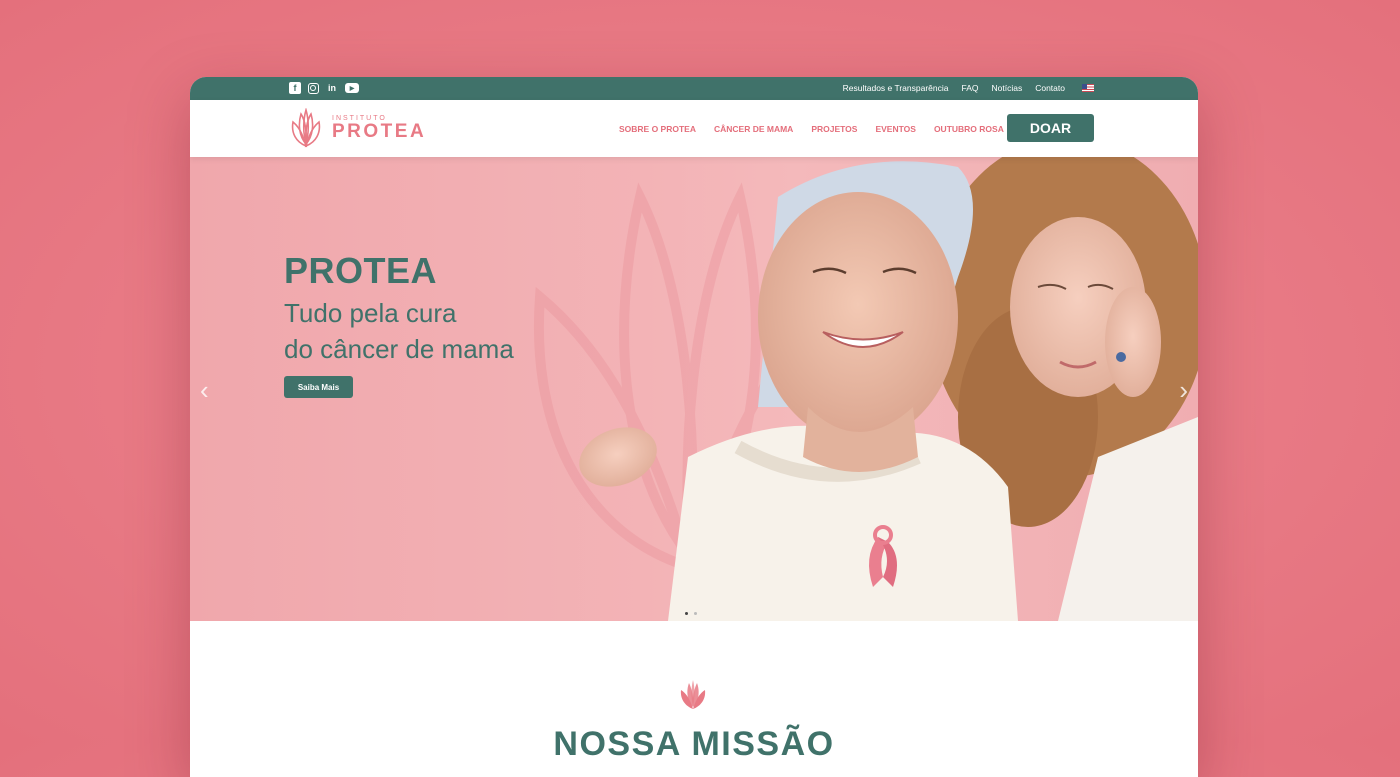  Describe the element at coordinates (379, 131) in the screenshot. I see `logo-big-text: PROTEA` at that location.